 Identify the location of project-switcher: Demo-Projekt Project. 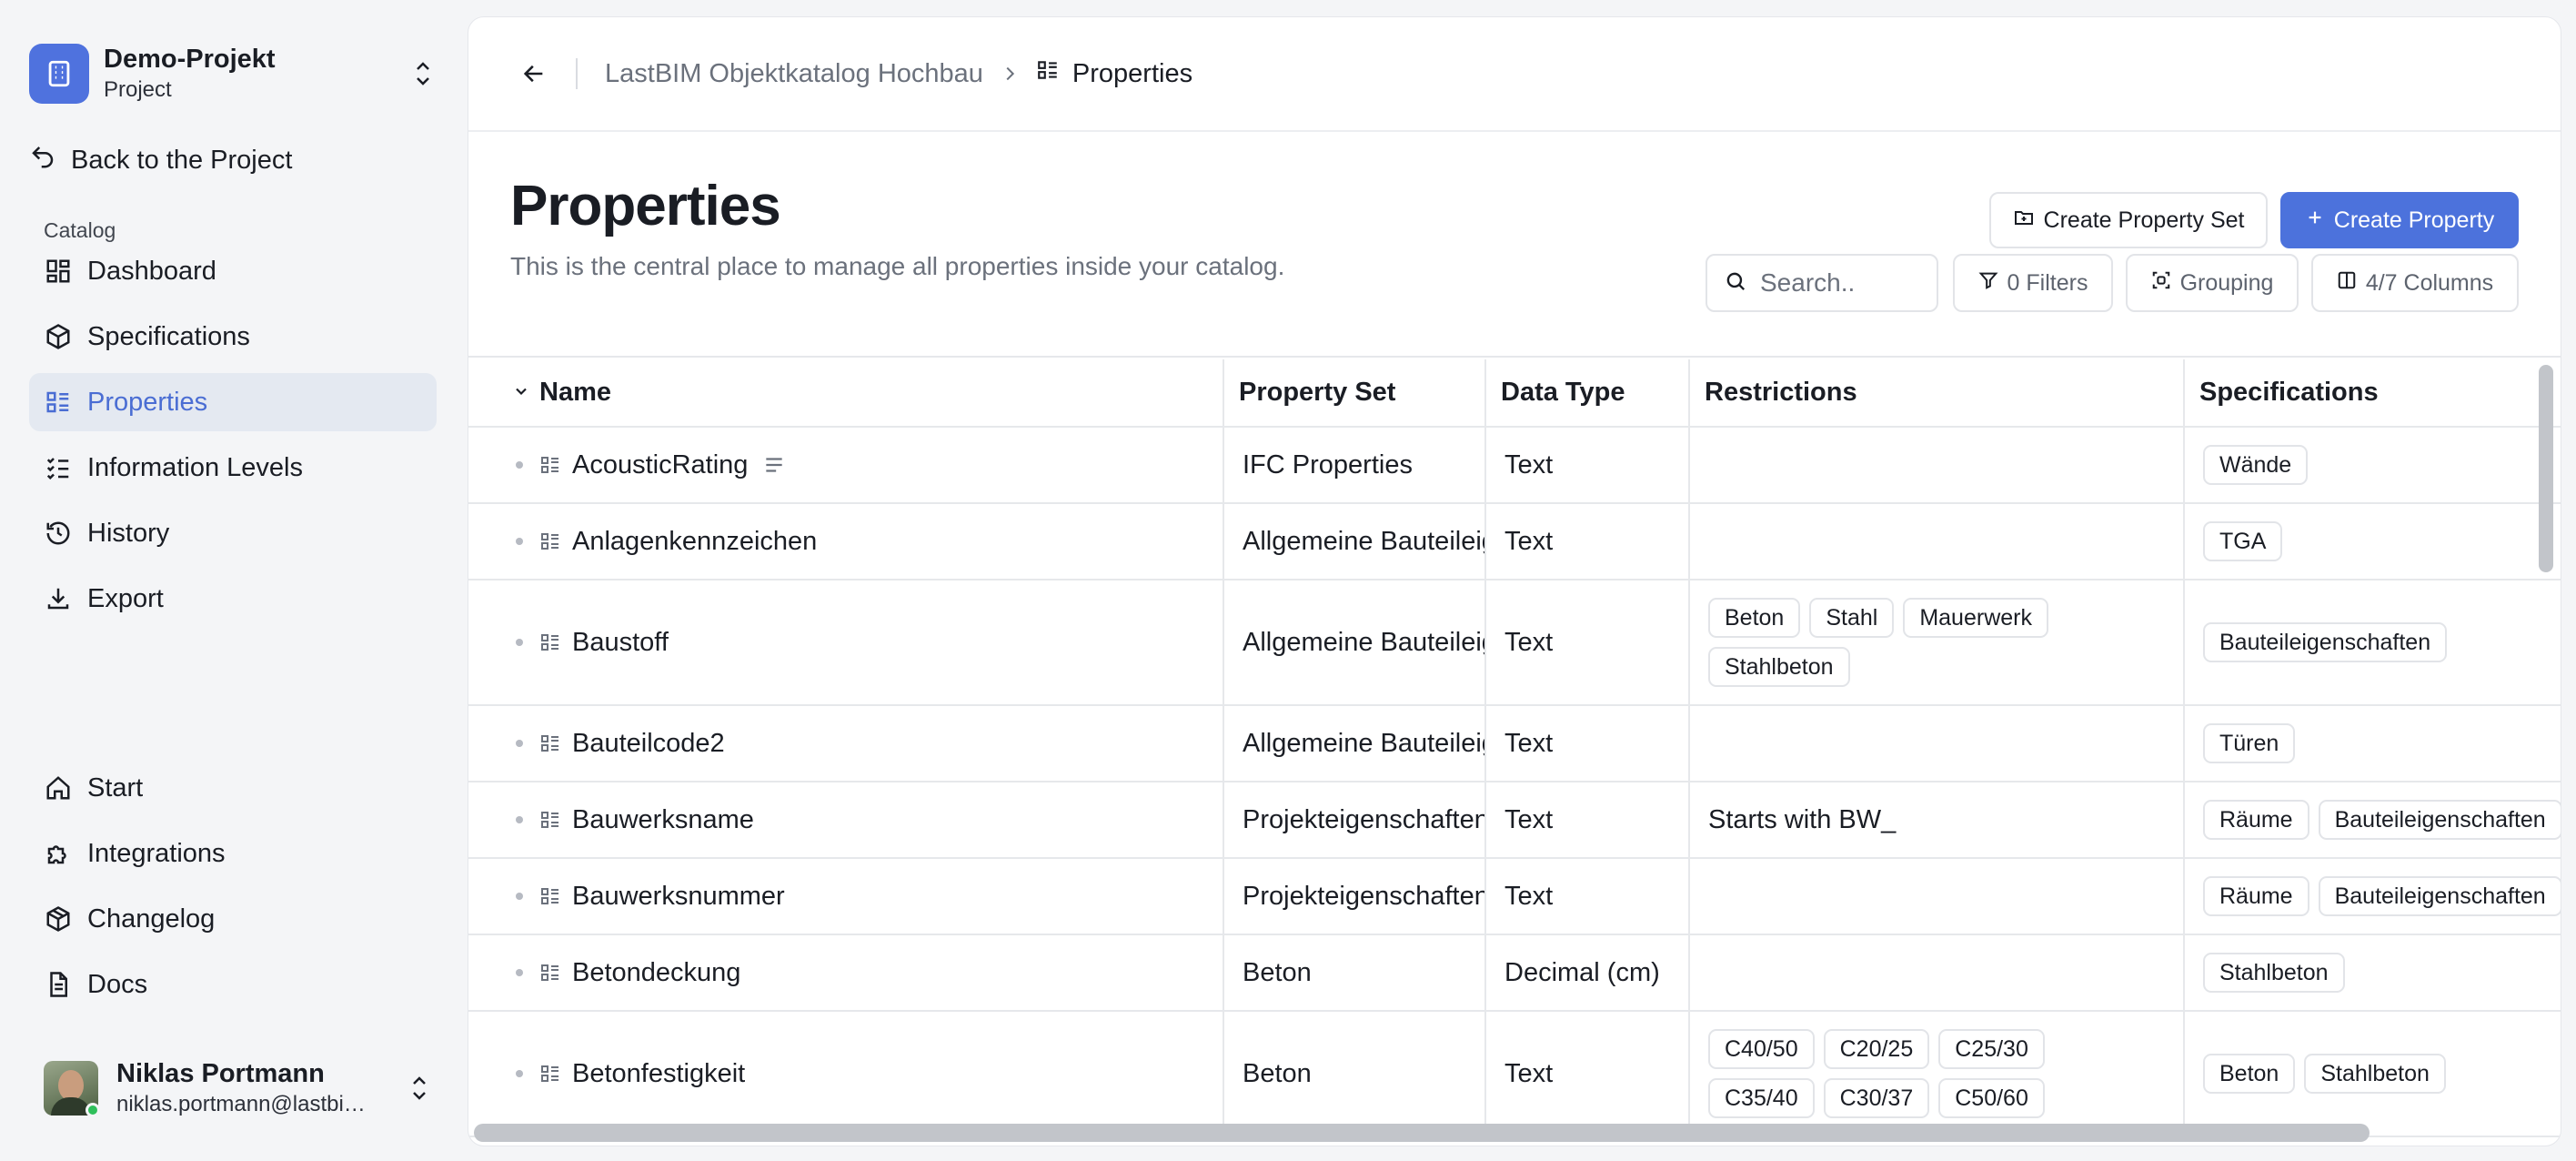
(233, 74).